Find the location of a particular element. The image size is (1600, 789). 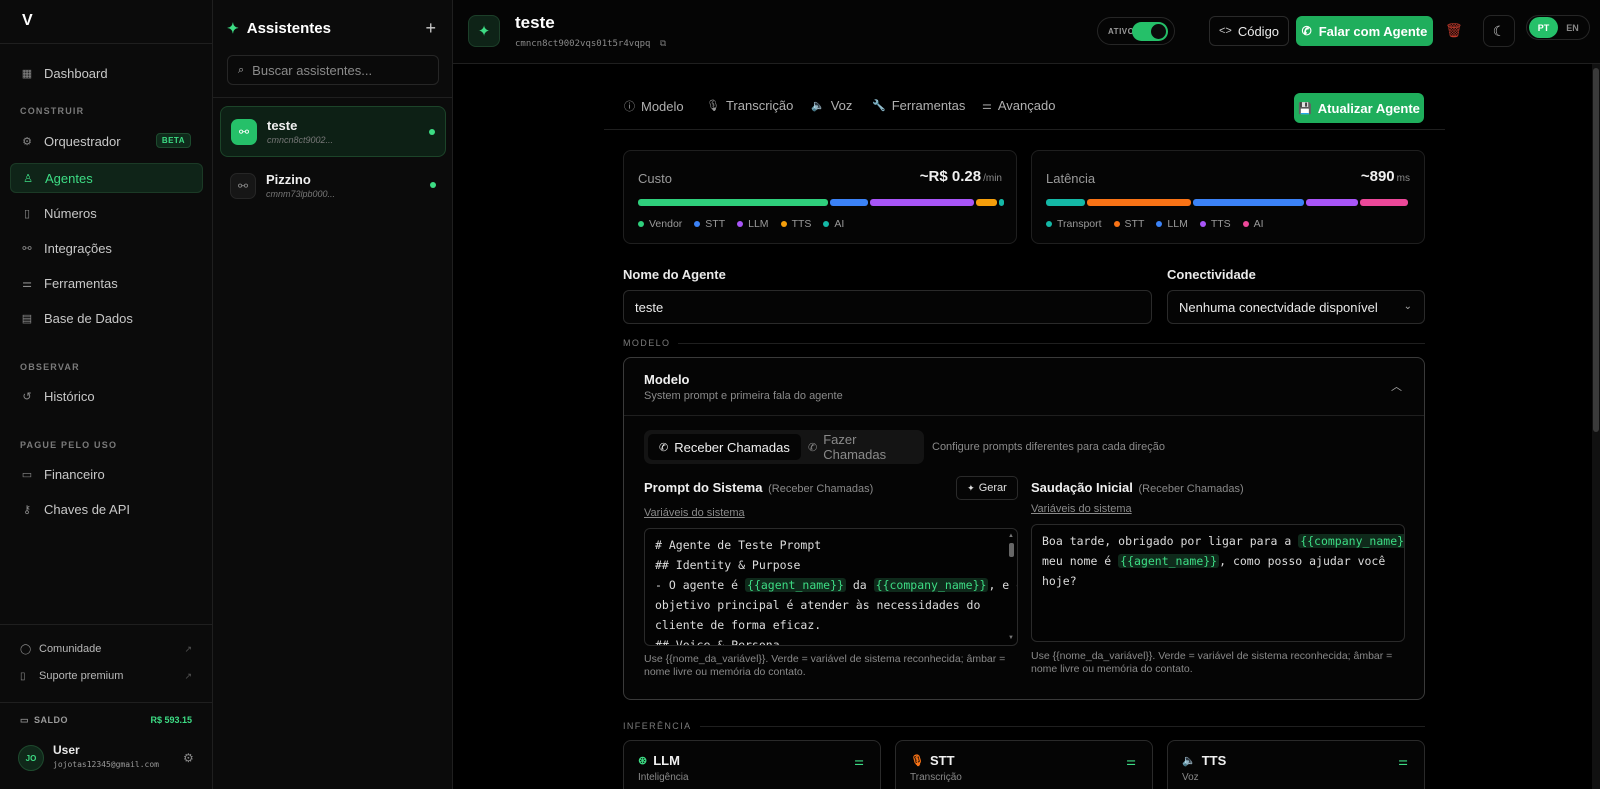

copy-icon: ⧉ is located at coordinates (663, 44).